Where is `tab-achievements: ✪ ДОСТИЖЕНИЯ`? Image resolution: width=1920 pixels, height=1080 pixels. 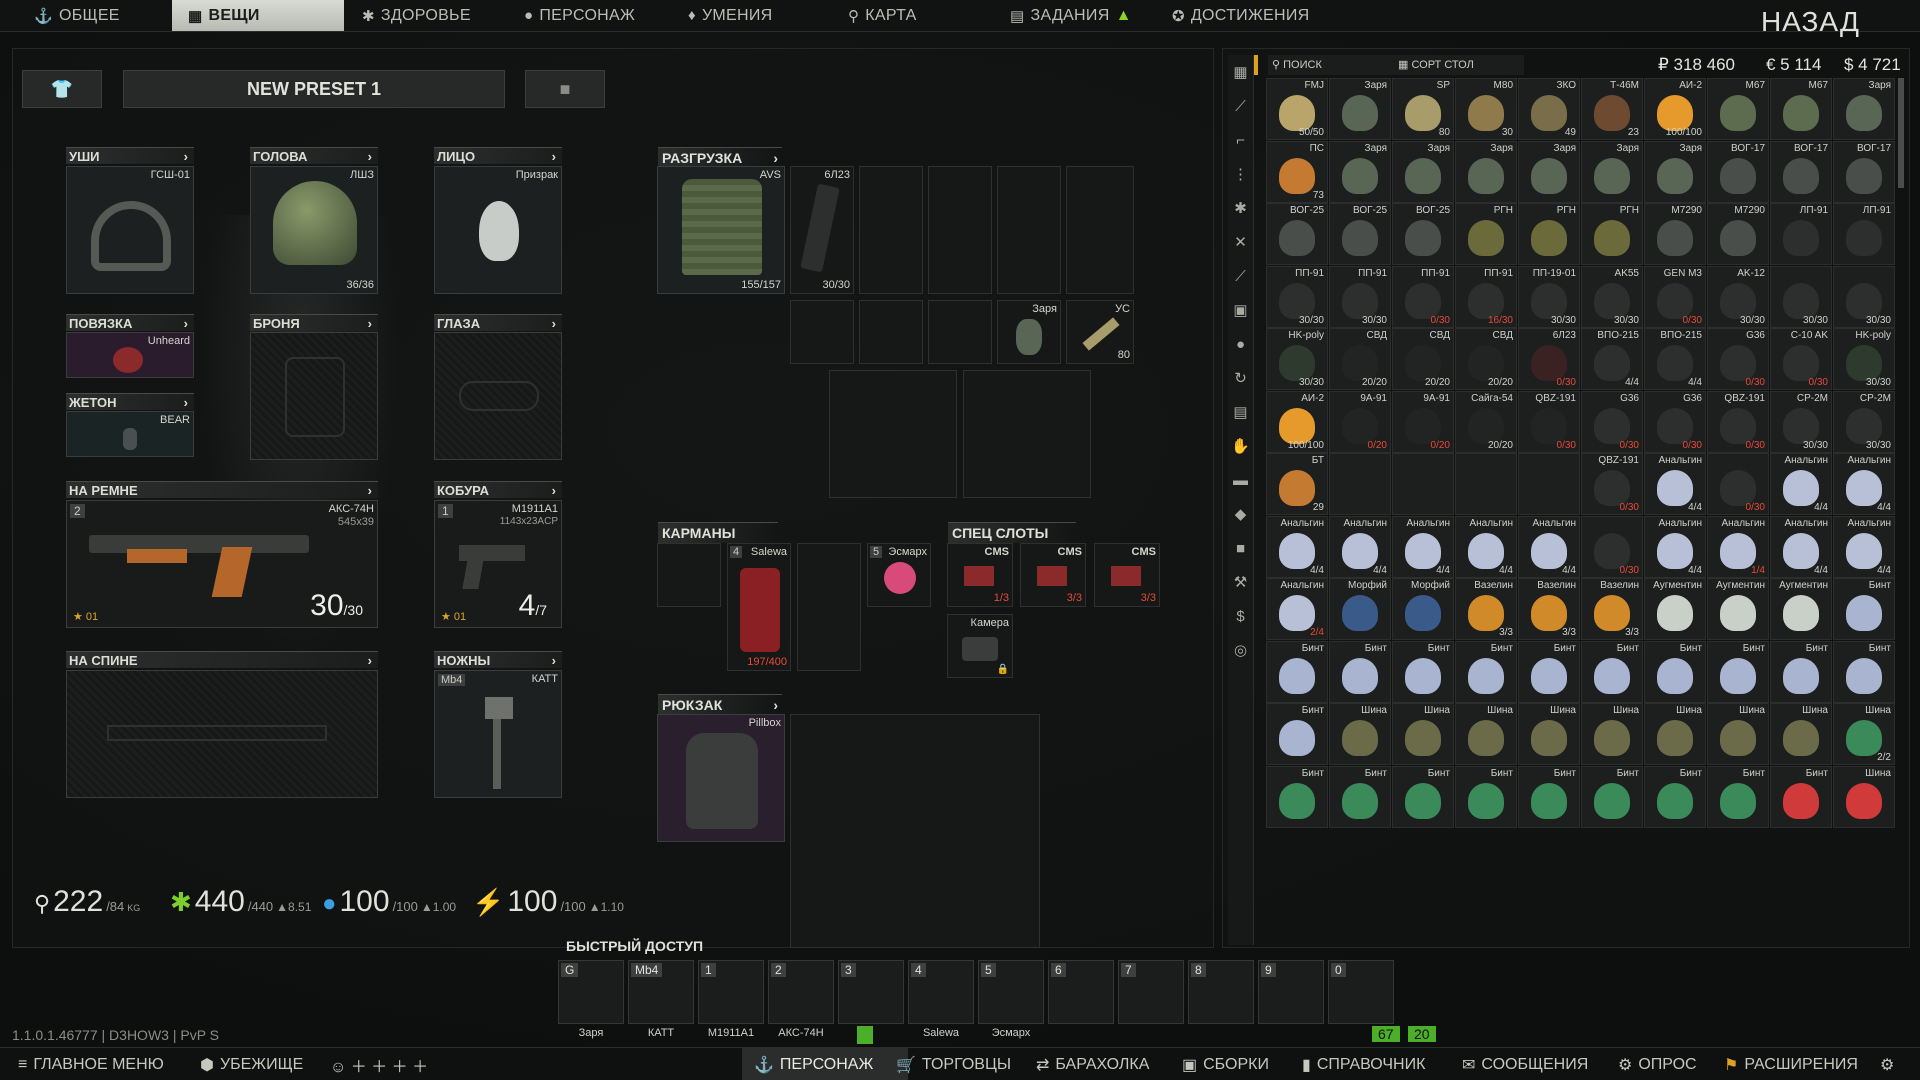
tab-achievements: ✪ ДОСТИЖЕНИЯ is located at coordinates (1241, 15).